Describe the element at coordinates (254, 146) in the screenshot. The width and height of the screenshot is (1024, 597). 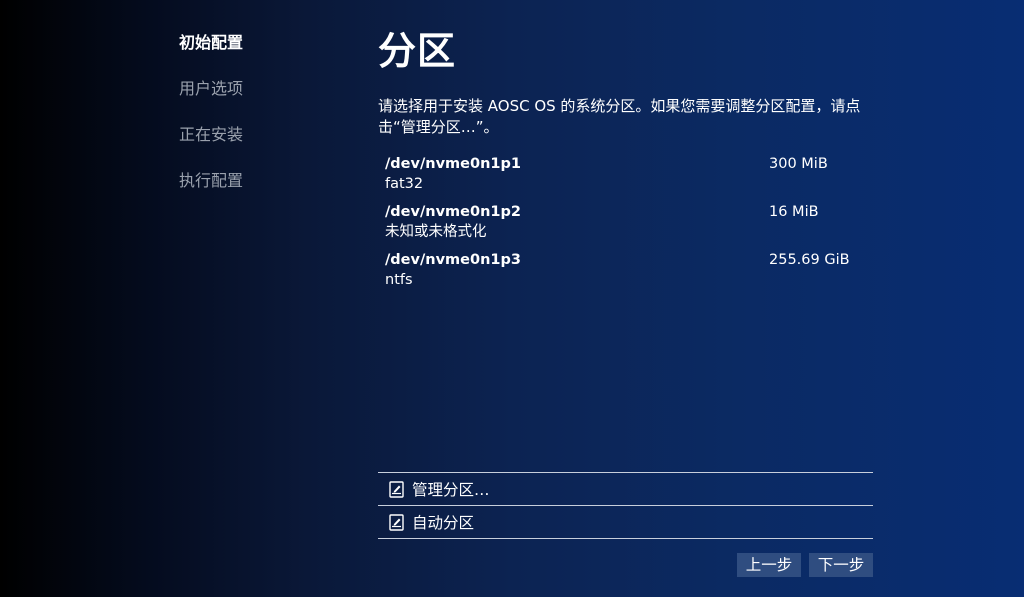
I see `step-installing: 正在安装` at that location.